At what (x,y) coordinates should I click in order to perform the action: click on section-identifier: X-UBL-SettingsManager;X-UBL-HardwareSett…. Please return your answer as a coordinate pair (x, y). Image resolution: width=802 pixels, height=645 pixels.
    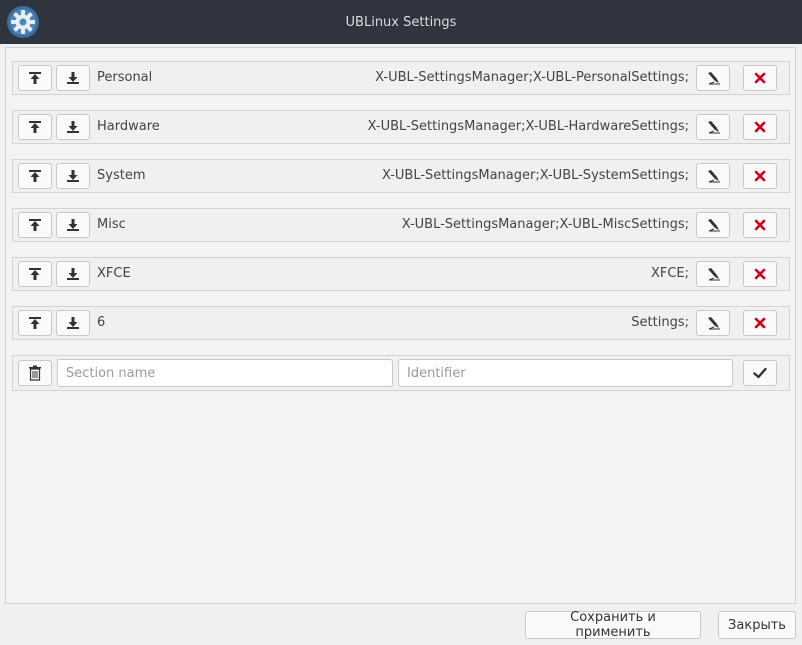
    Looking at the image, I should click on (528, 126).